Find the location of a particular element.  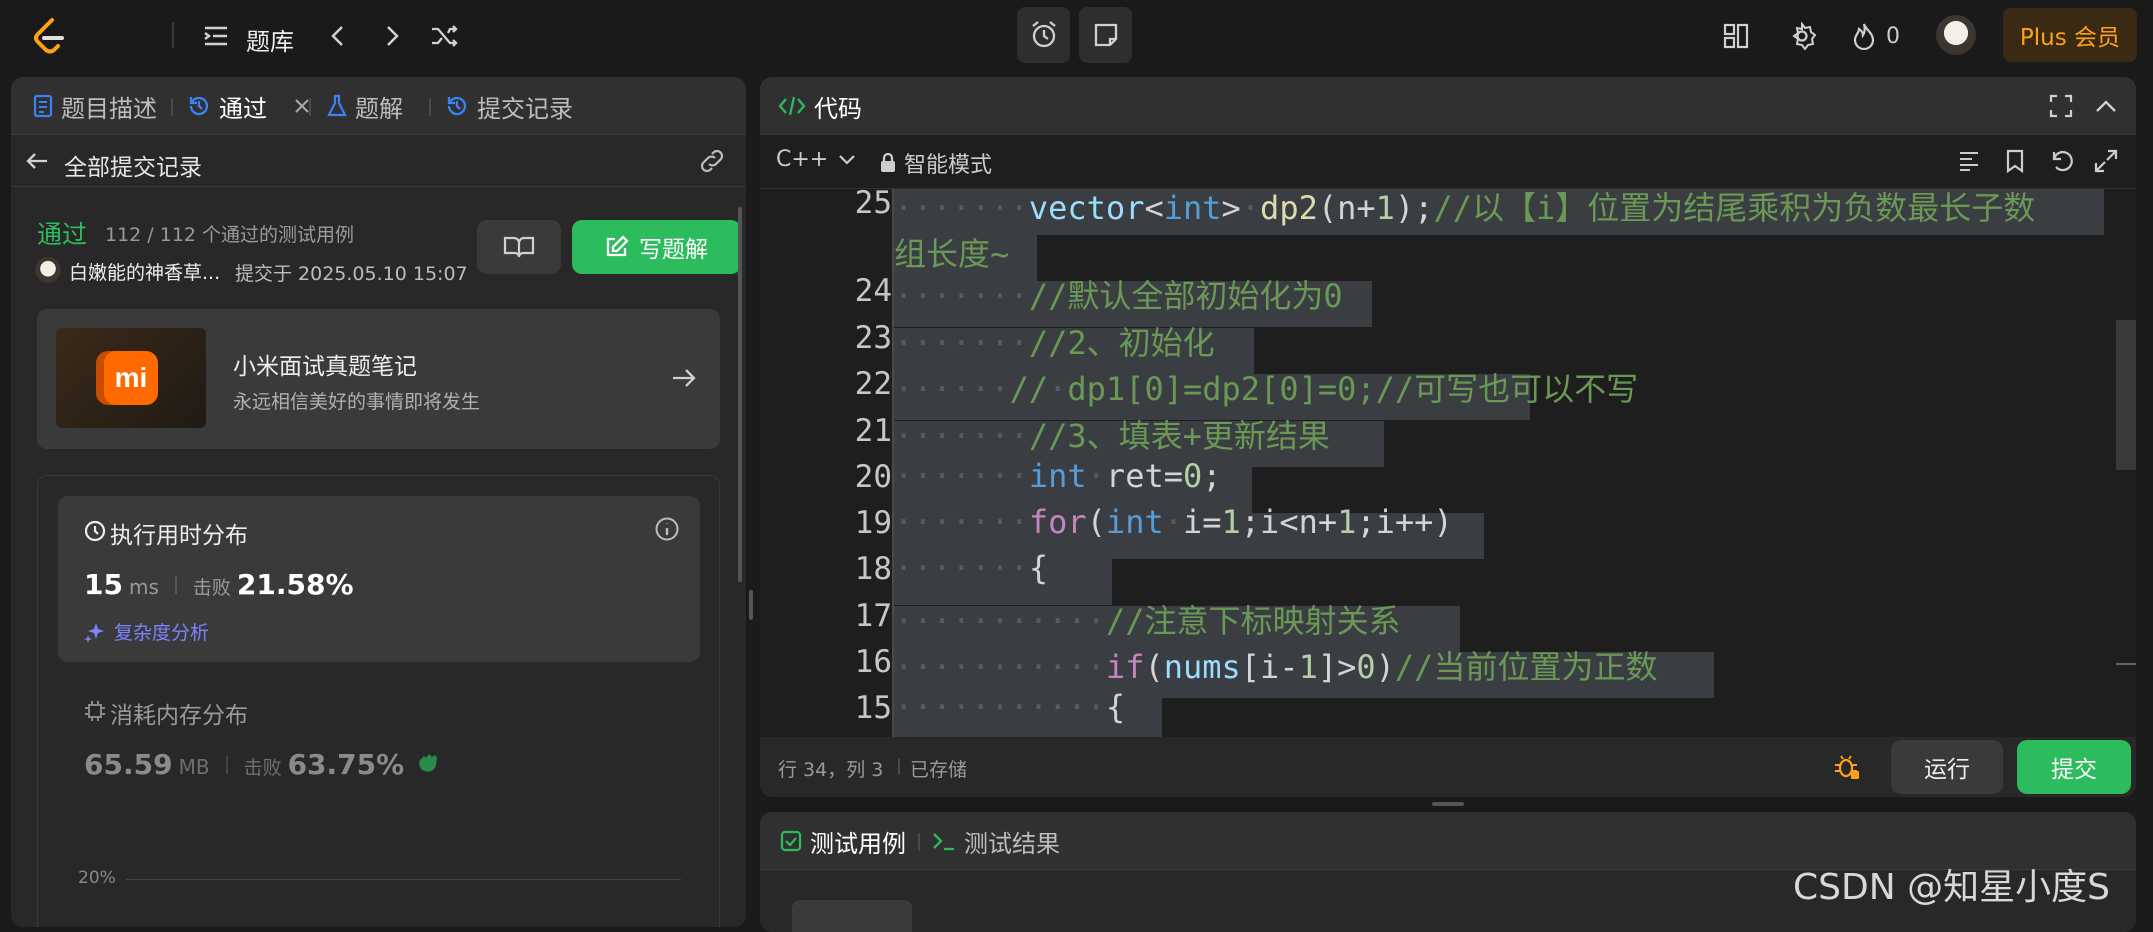

alarm-clock-icon is located at coordinates (1043, 34).